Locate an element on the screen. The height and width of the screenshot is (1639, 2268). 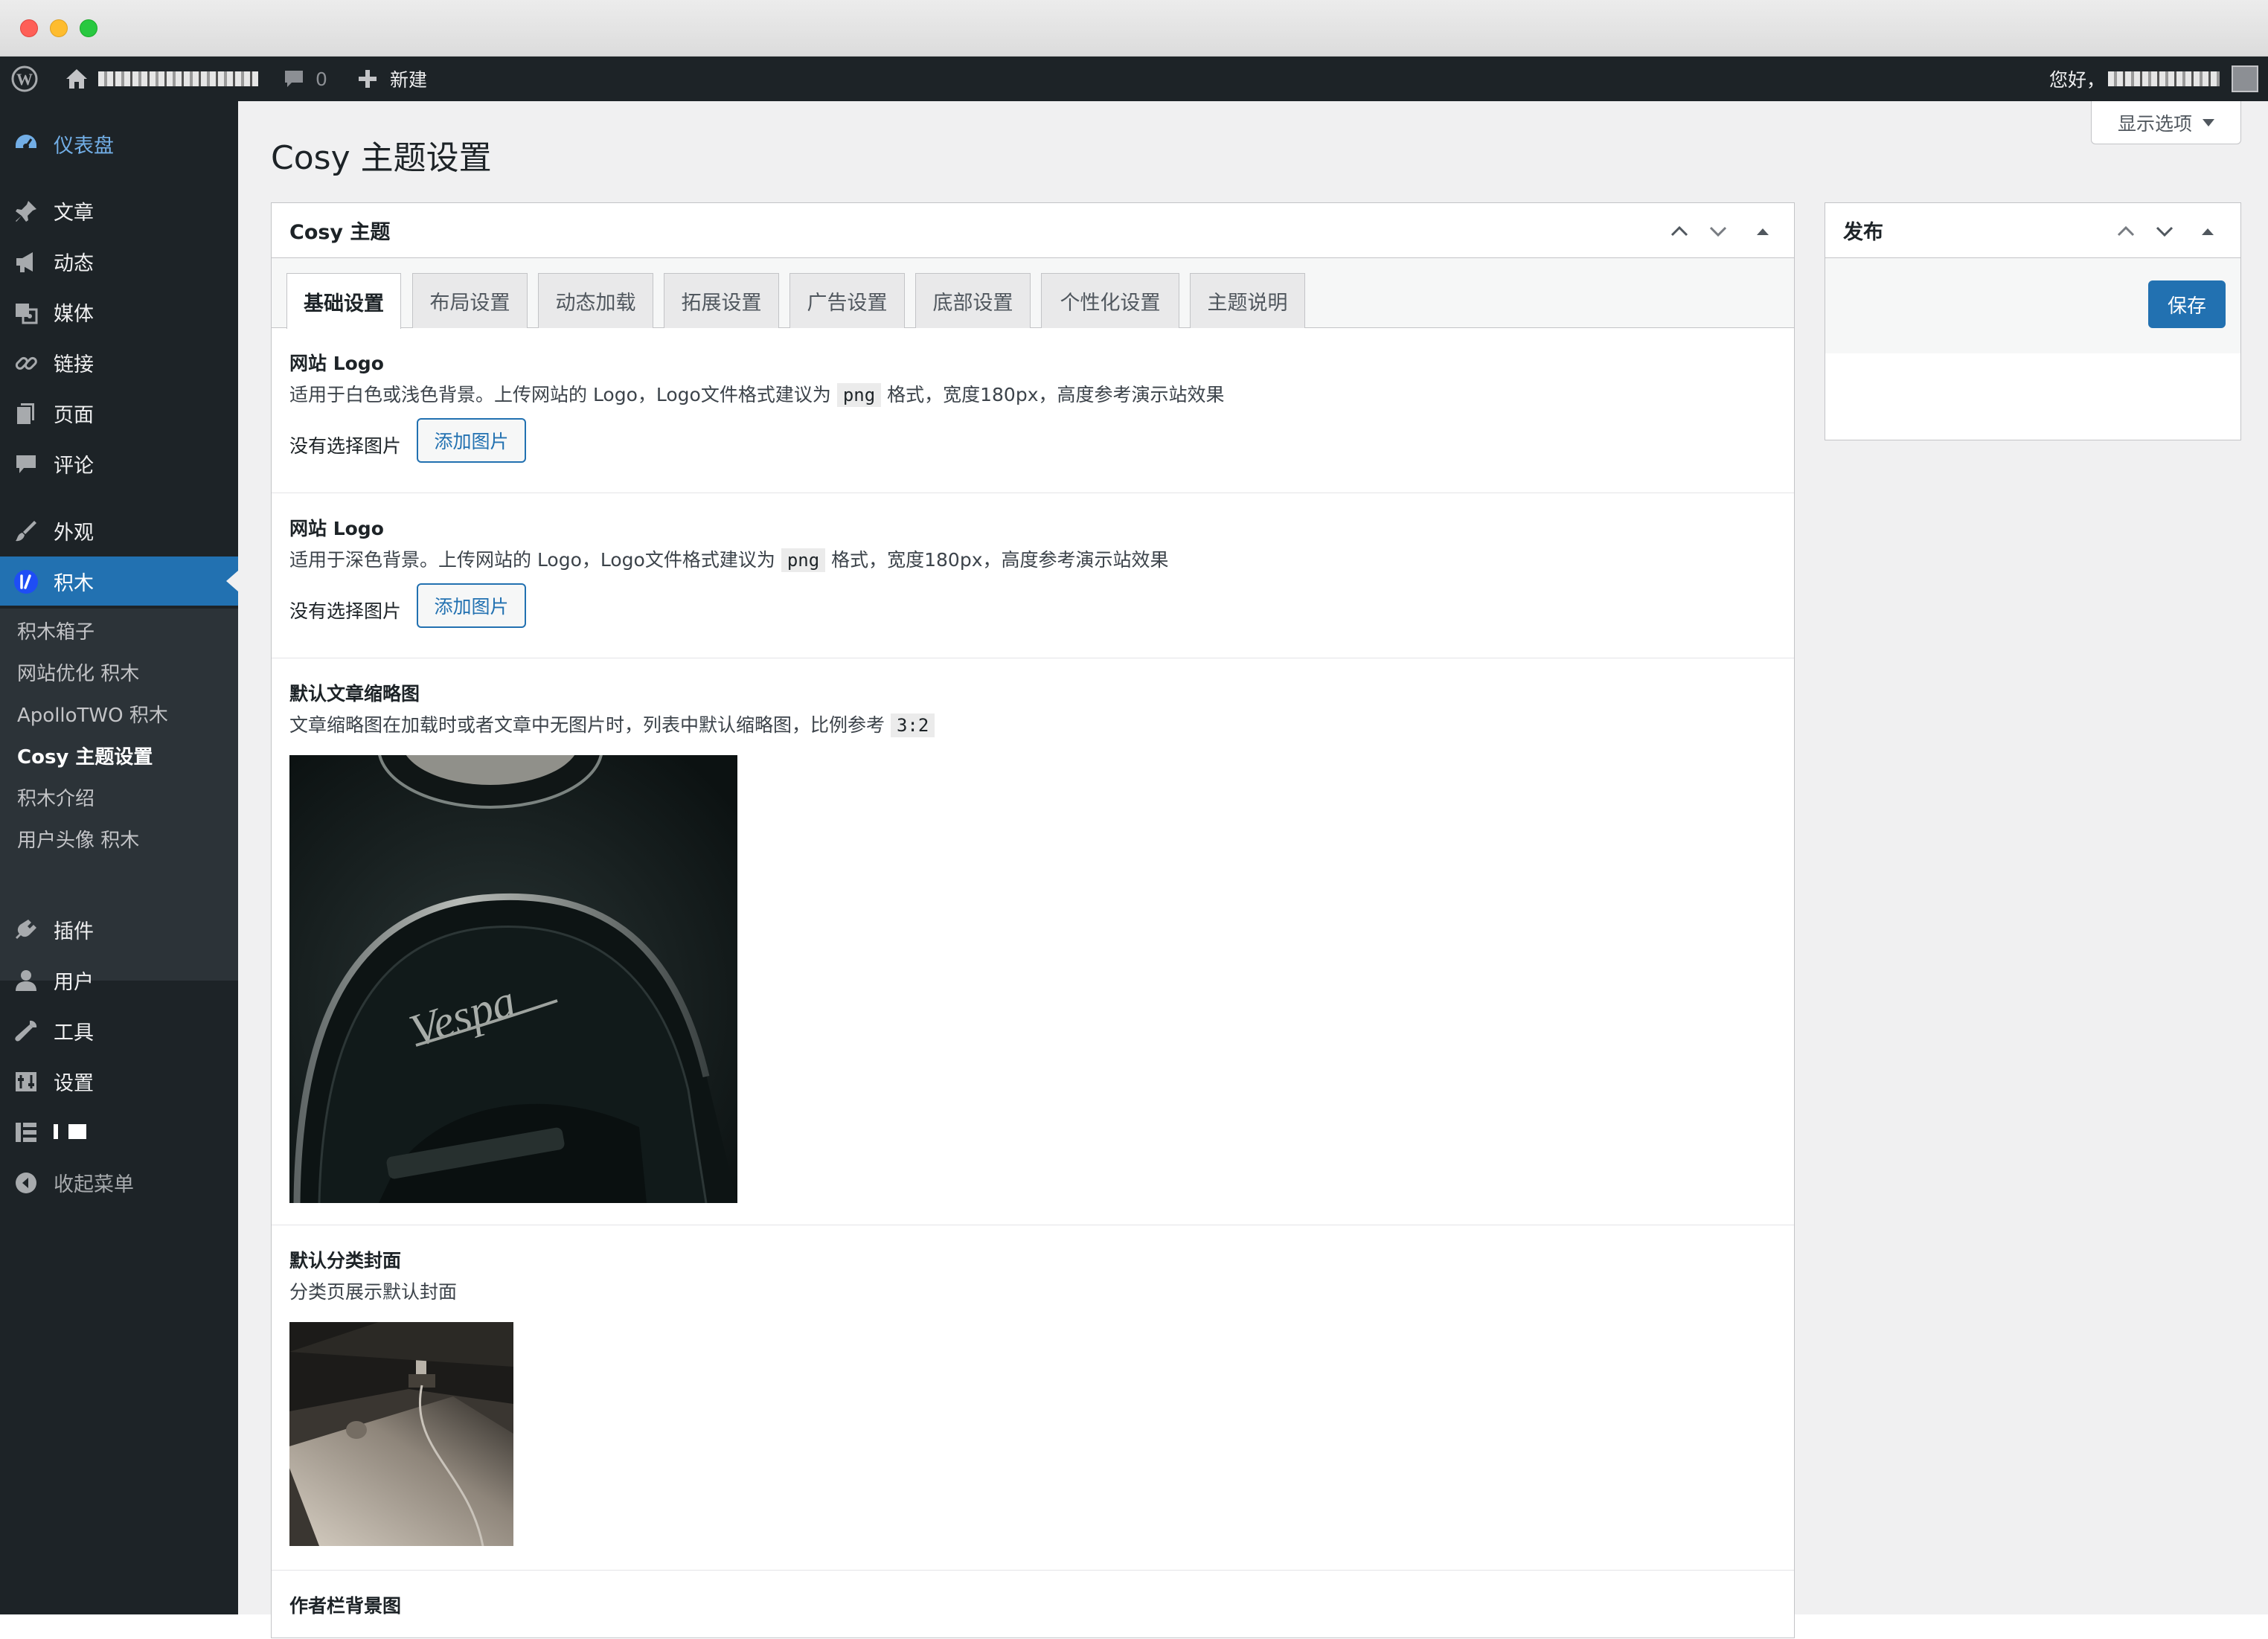
tab-dynamic-load: 动态加载 is located at coordinates (595, 300).